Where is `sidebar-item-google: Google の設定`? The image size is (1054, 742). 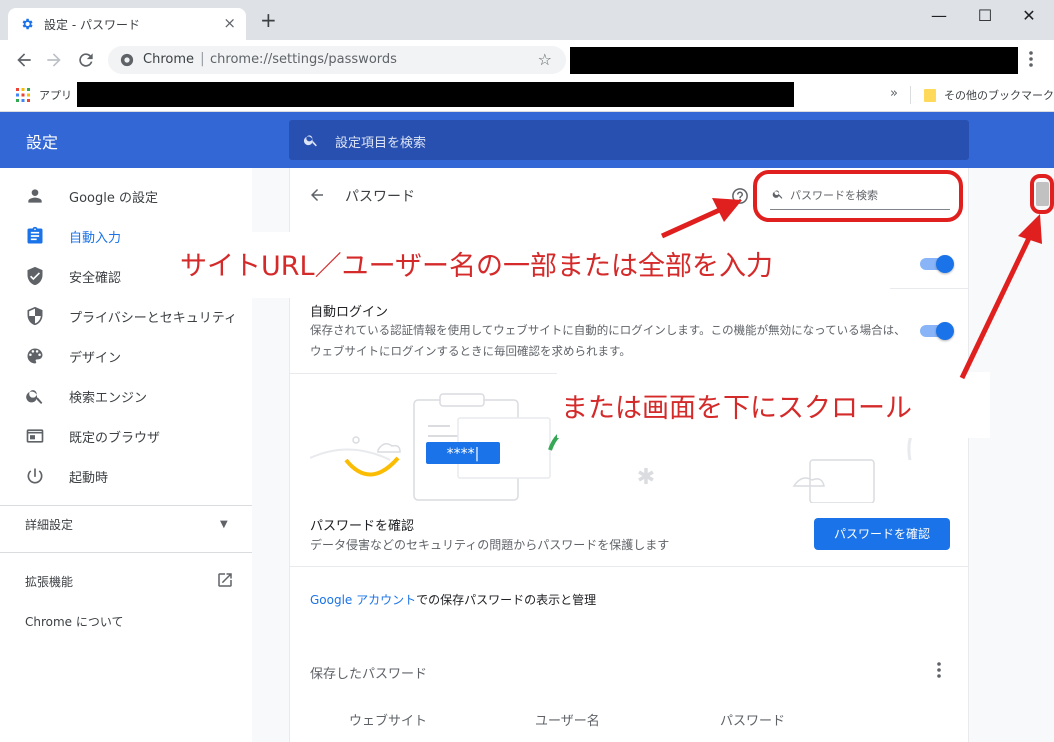
sidebar-item-google: Google の設定 is located at coordinates (126, 196).